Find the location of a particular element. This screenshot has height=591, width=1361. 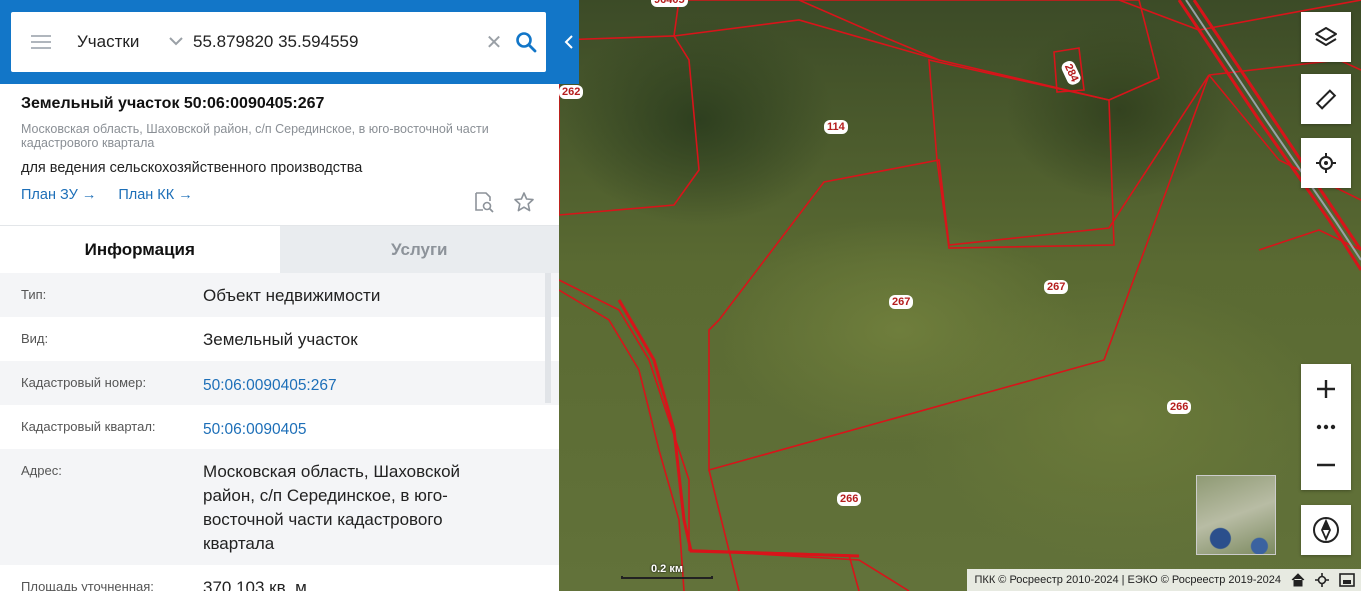

tab-services: Услуги is located at coordinates (419, 249).